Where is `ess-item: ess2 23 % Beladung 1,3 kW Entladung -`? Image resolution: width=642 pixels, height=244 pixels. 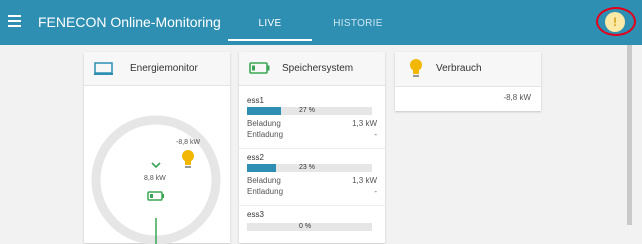
ess-item: ess2 23 % Beladung 1,3 kW Entladung - is located at coordinates (312, 177).